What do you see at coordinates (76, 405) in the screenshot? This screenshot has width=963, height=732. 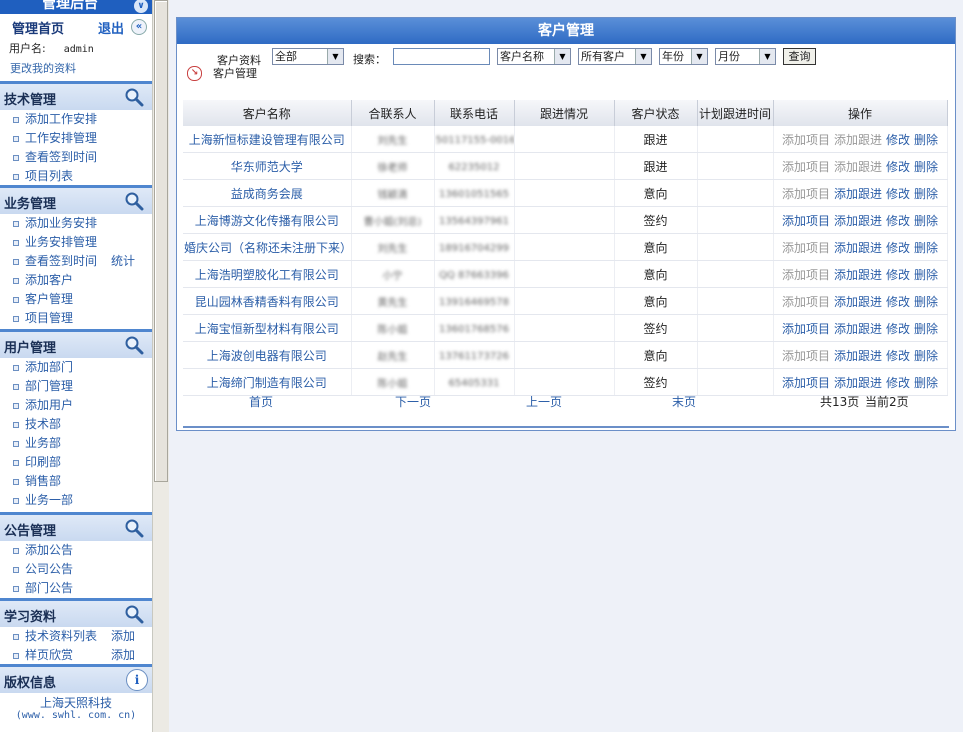 I see `sidebar-item: 添加用户` at bounding box center [76, 405].